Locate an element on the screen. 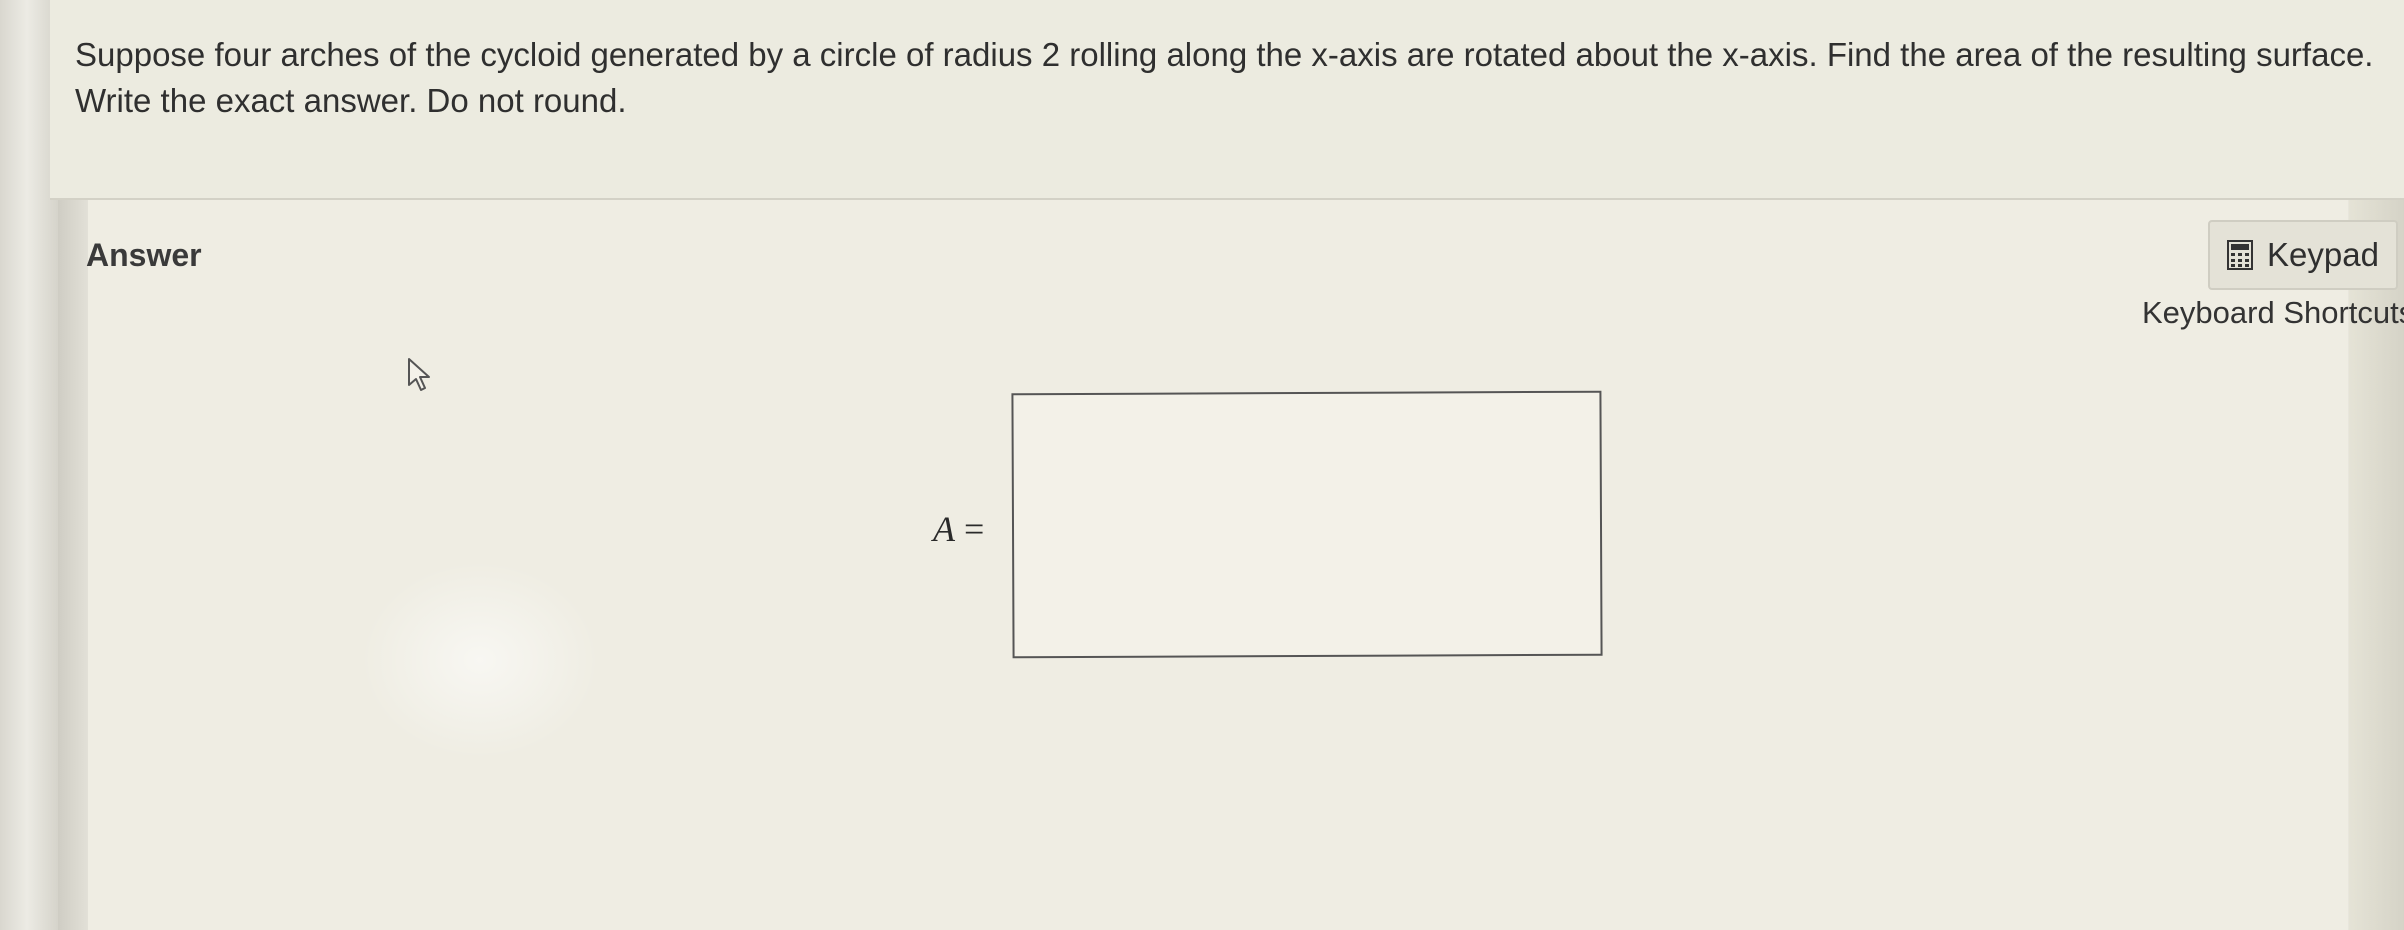  keyboard-shortcuts-link: Keyboard Shortcuts is located at coordinates (2273, 313).